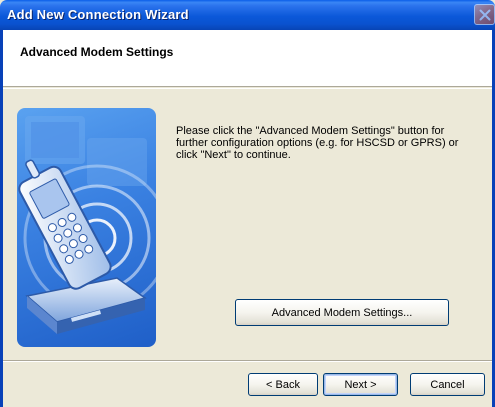 This screenshot has width=495, height=407. What do you see at coordinates (247, 361) in the screenshot?
I see `footer-divider-highlight` at bounding box center [247, 361].